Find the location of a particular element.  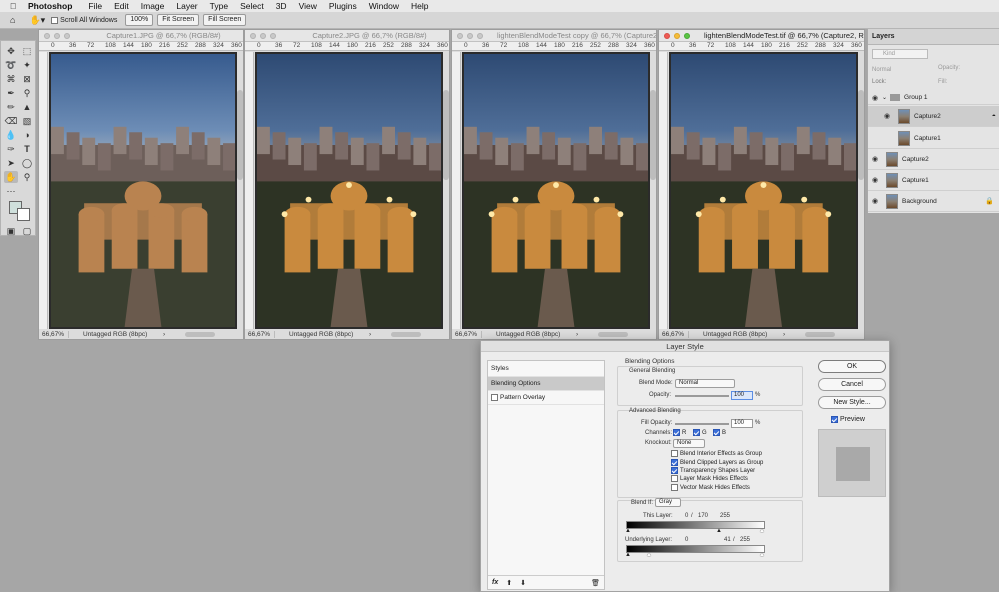

fit-screen-button: Fit Screen is located at coordinates (178, 20).